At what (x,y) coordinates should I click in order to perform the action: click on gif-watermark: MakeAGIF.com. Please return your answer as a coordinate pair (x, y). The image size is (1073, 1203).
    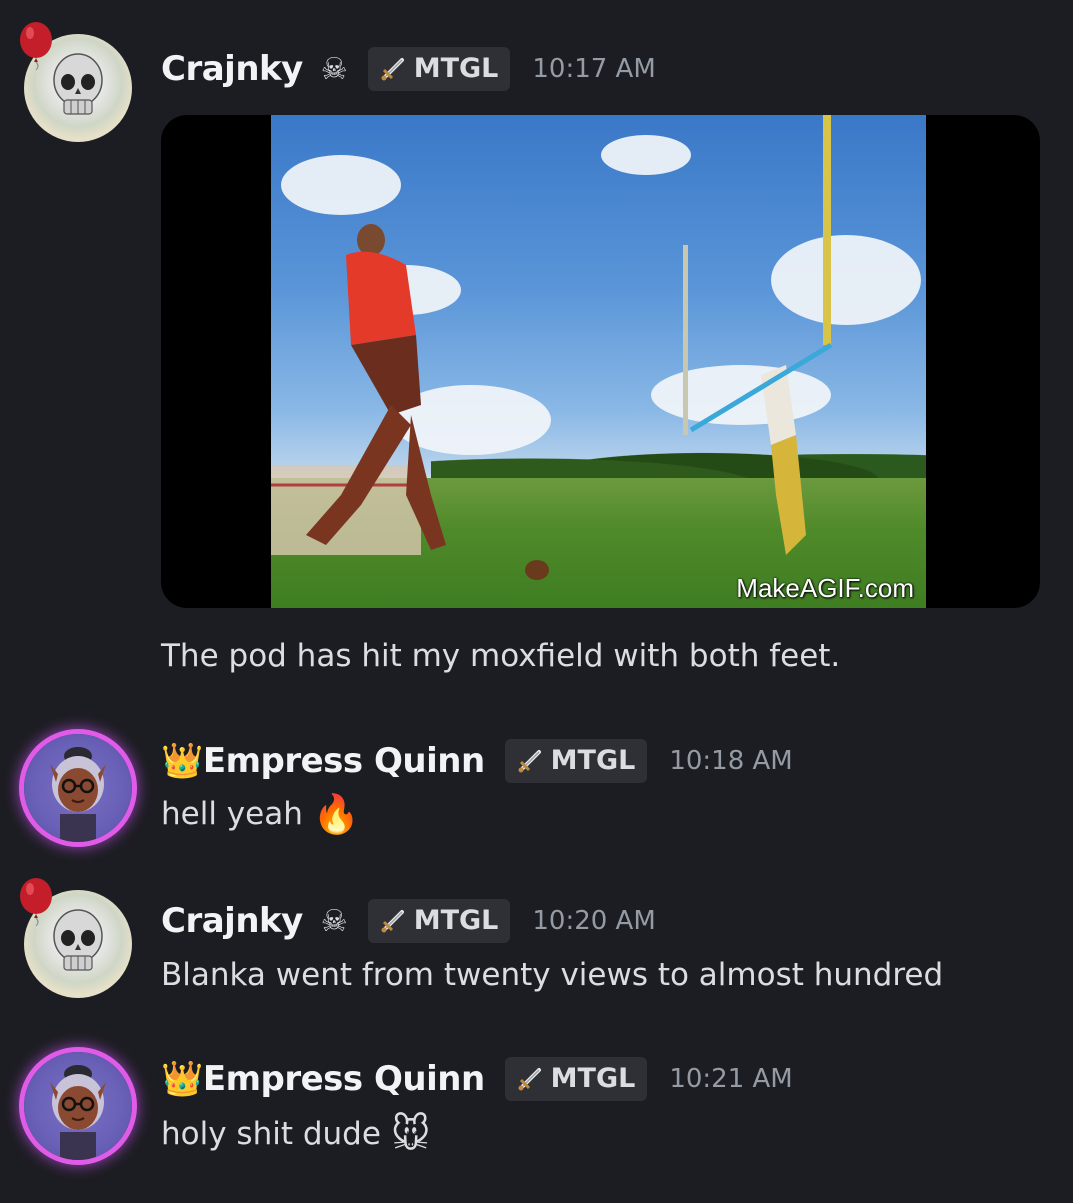
    Looking at the image, I should click on (825, 588).